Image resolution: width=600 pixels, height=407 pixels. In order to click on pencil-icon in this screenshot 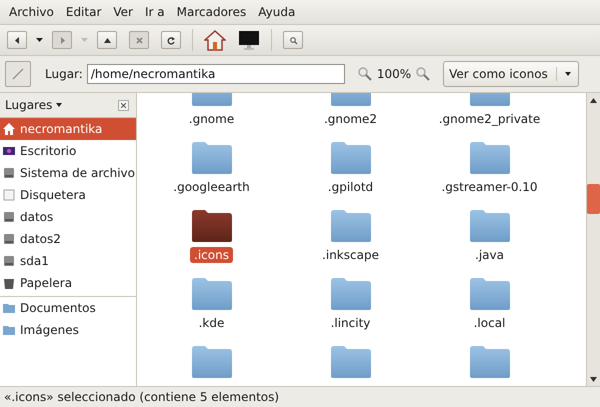, I will do `click(18, 74)`.